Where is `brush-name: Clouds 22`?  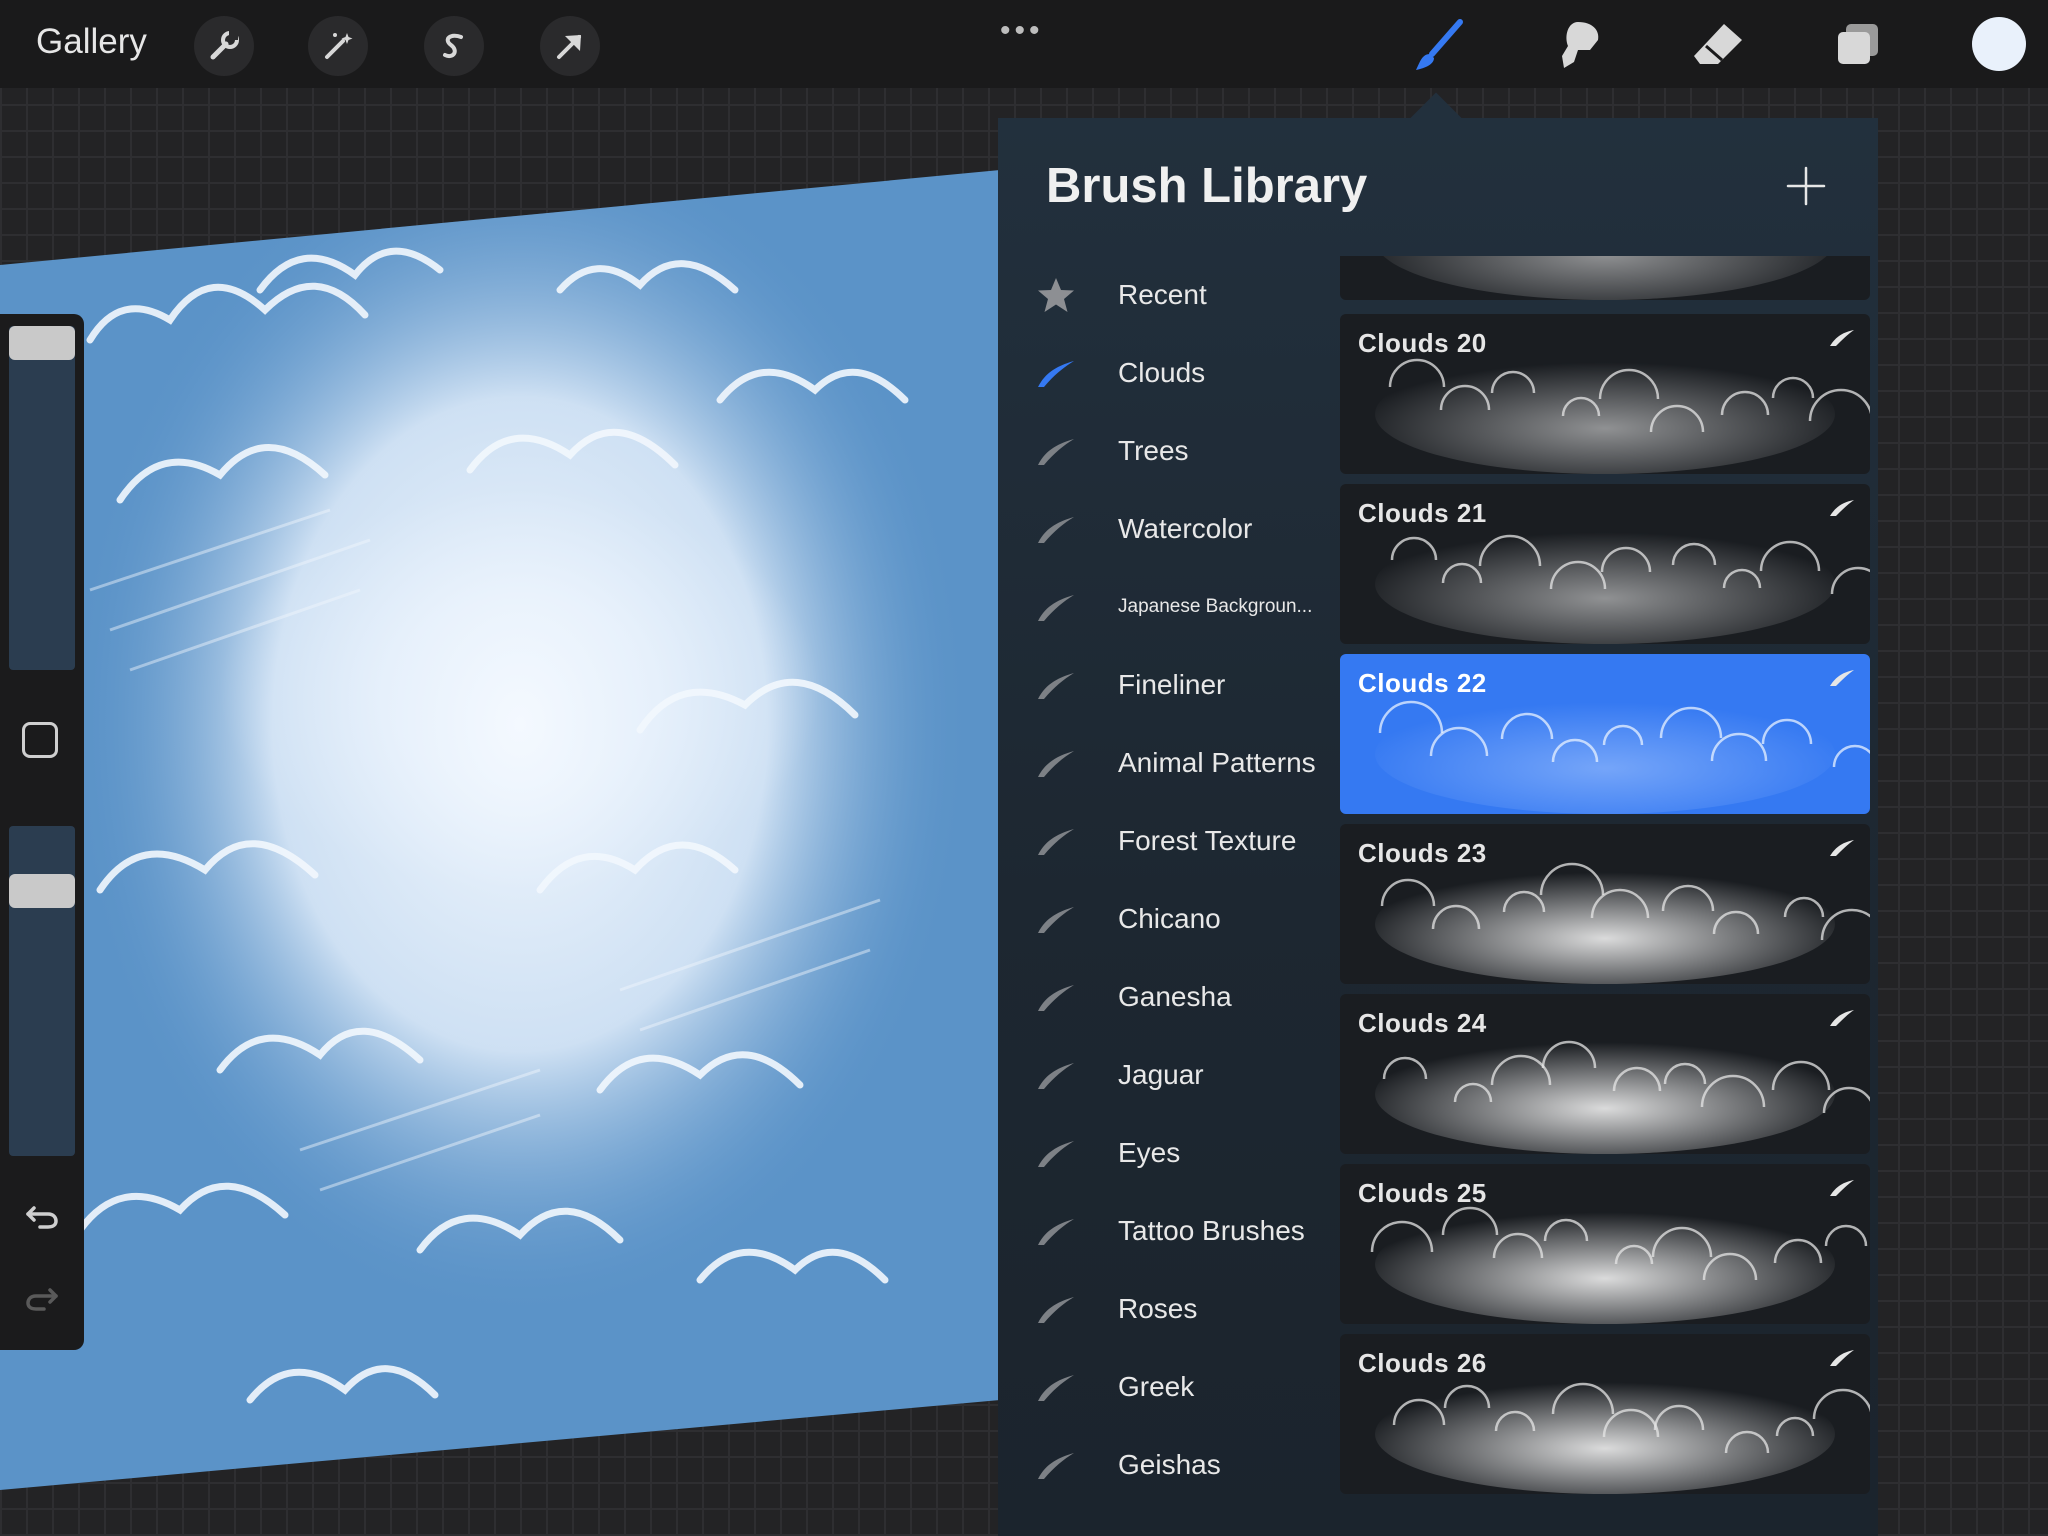
brush-name: Clouds 22 is located at coordinates (1422, 683).